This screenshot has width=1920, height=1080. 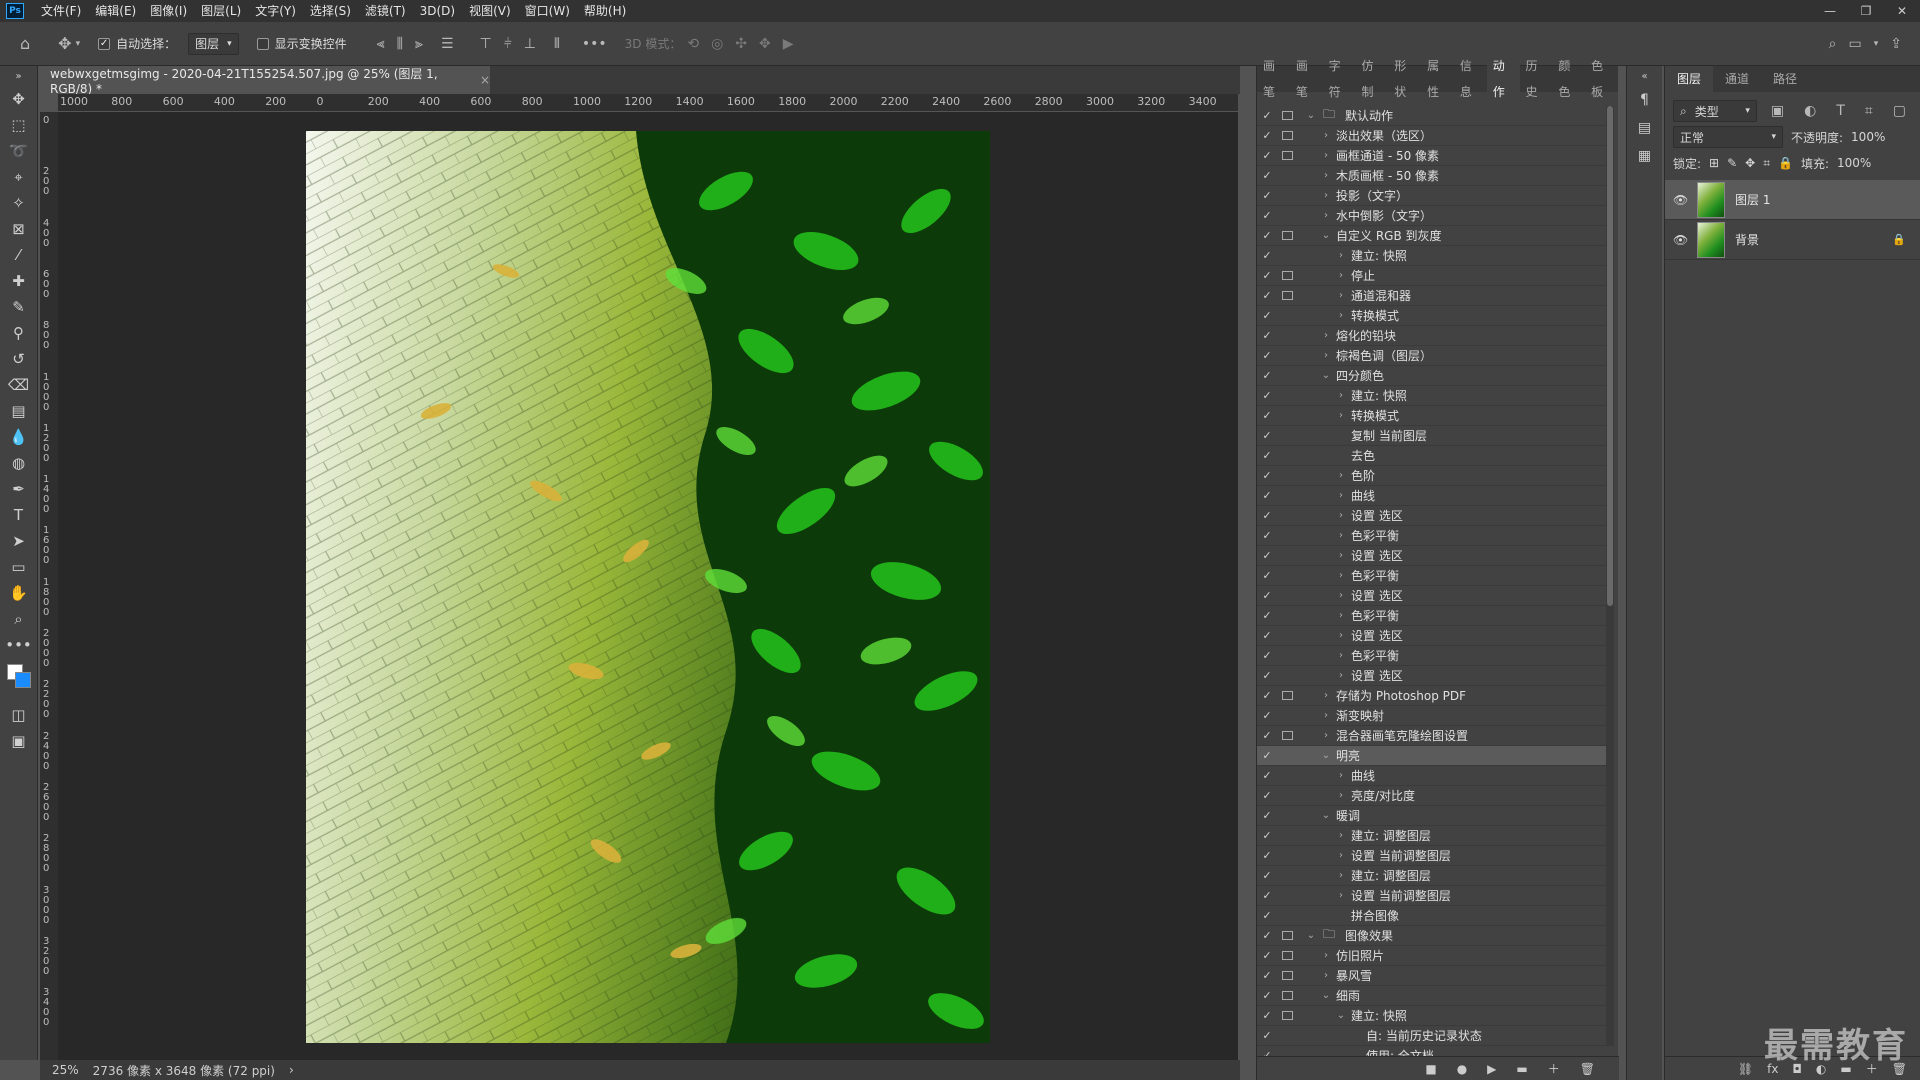 I want to click on lock-position-icon: ✥, so click(x=1750, y=163).